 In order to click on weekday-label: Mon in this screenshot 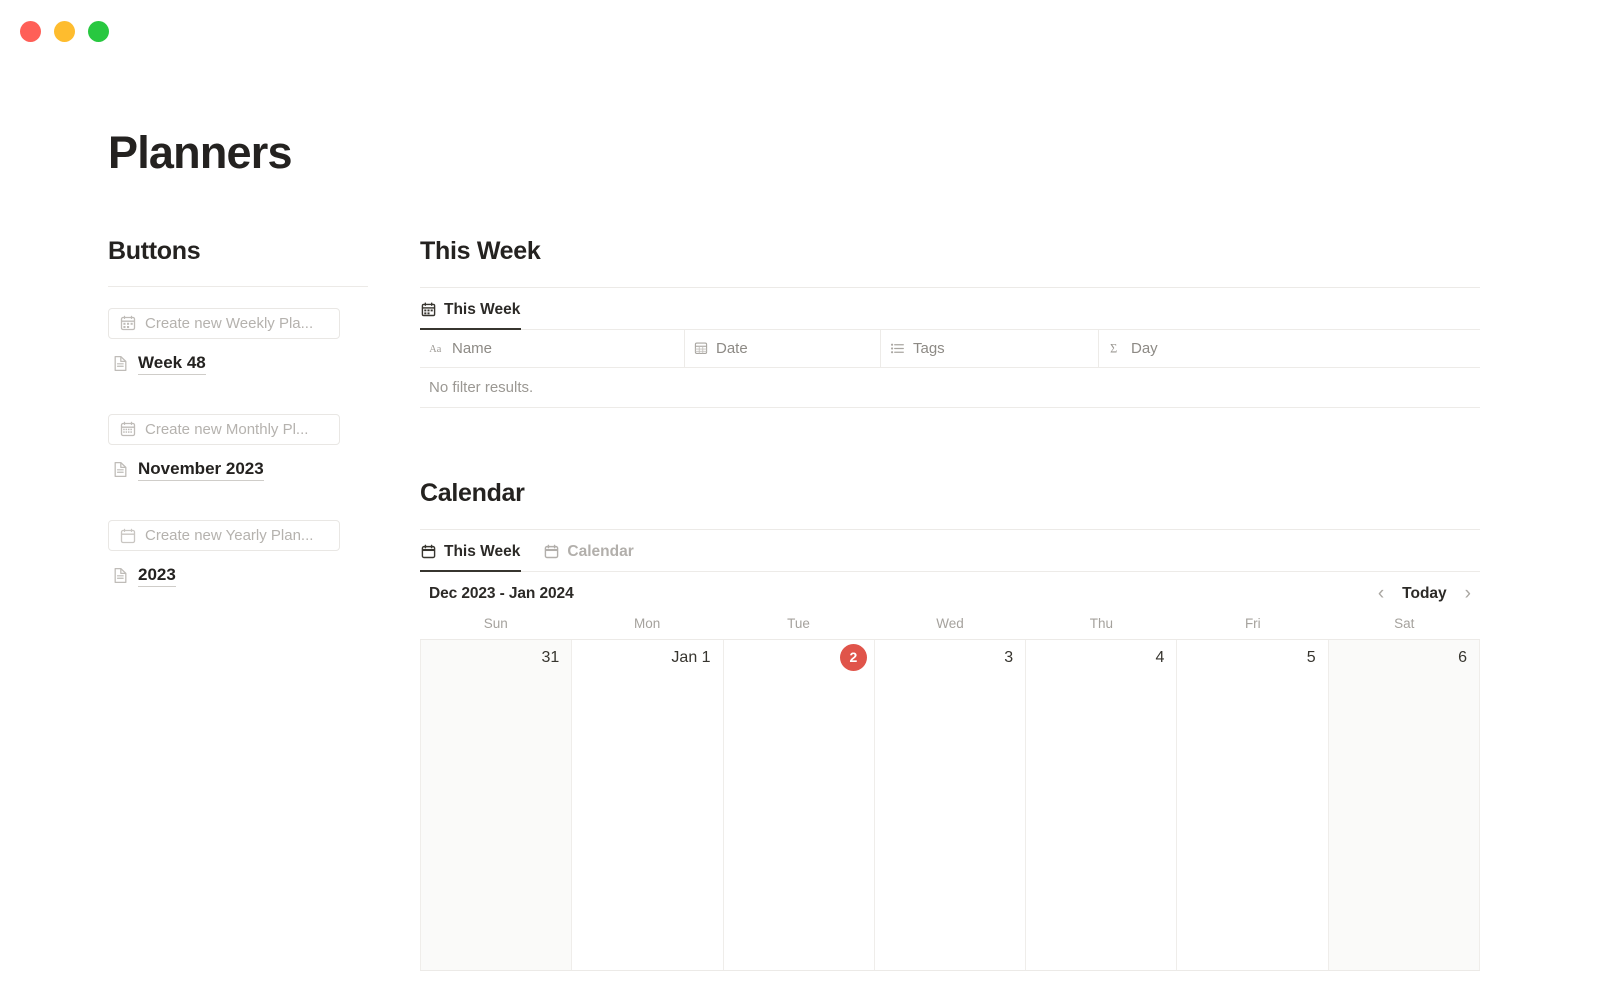, I will do `click(647, 623)`.